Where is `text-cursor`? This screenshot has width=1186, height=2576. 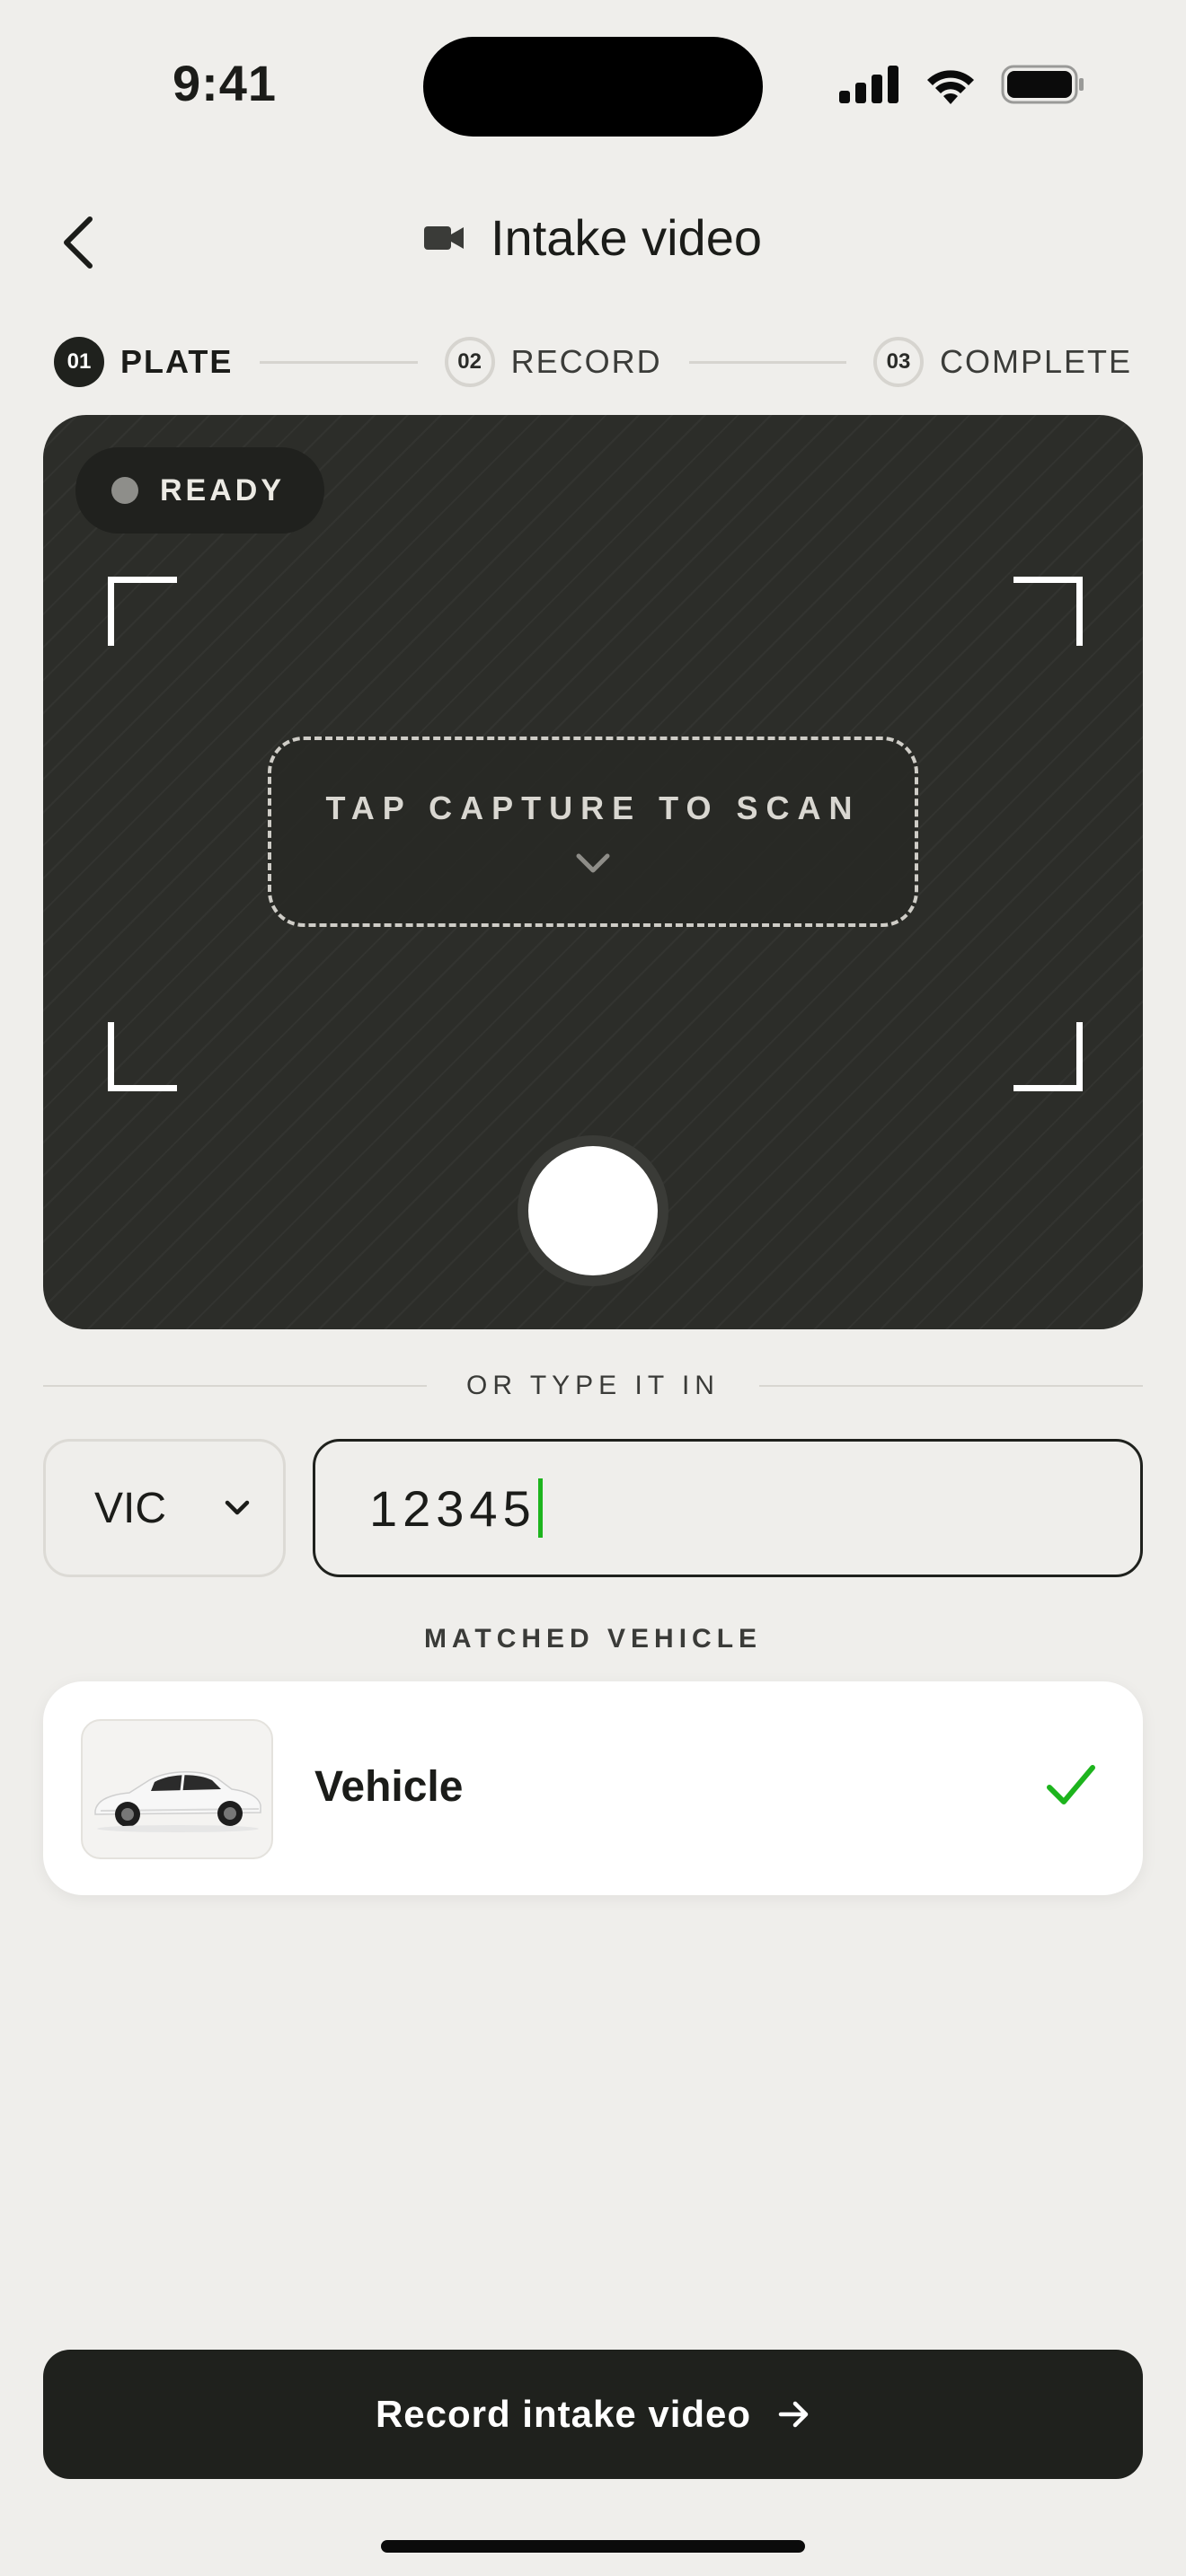
text-cursor is located at coordinates (540, 1508).